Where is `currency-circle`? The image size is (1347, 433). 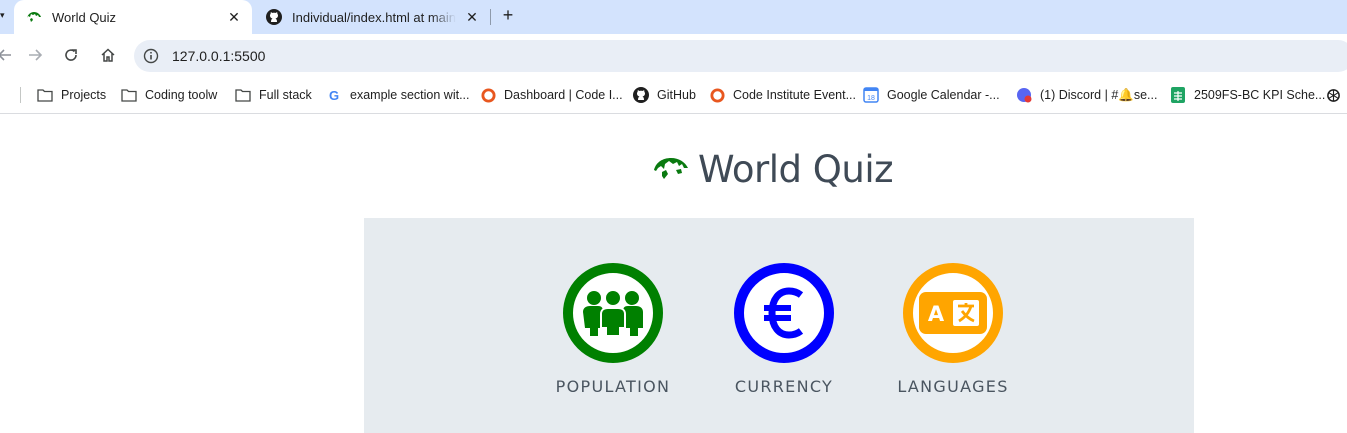 currency-circle is located at coordinates (784, 313).